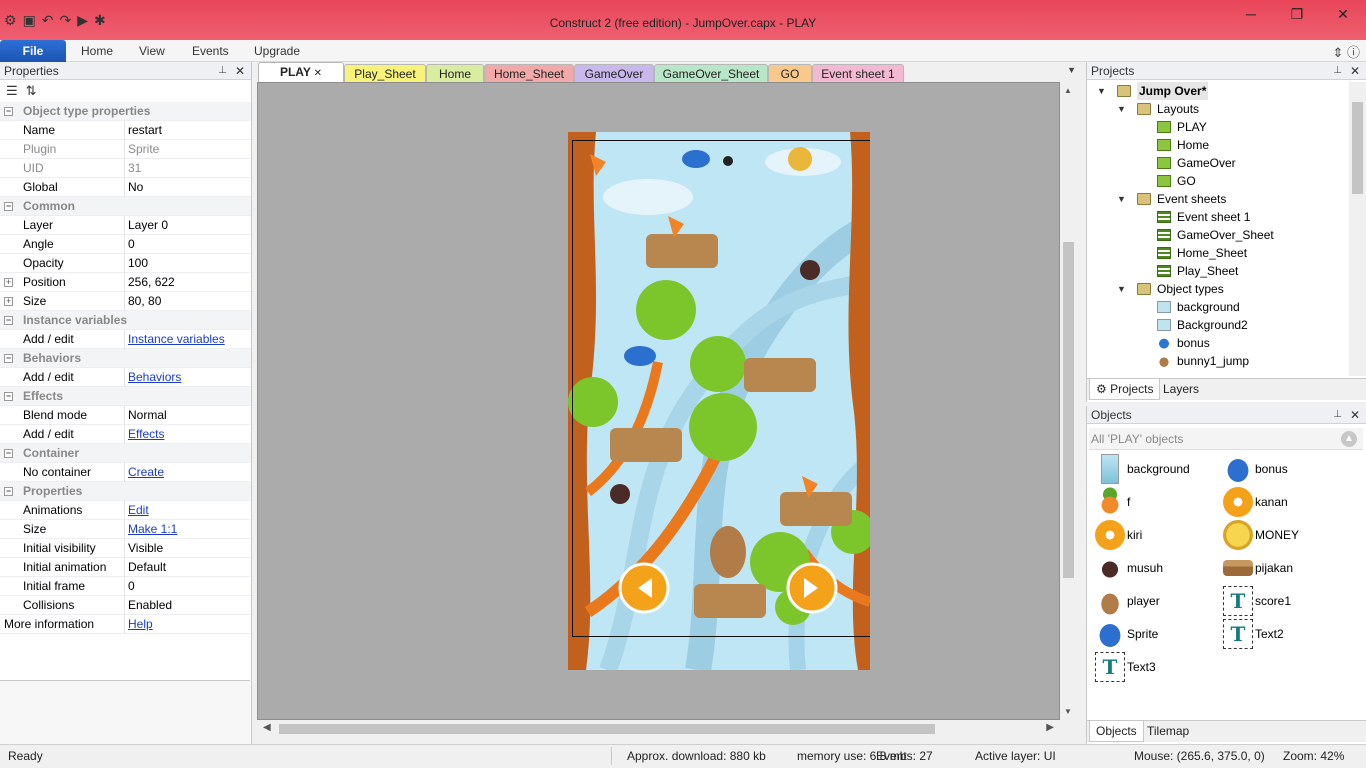  What do you see at coordinates (1219, 343) in the screenshot?
I see `tree-item: bonus` at bounding box center [1219, 343].